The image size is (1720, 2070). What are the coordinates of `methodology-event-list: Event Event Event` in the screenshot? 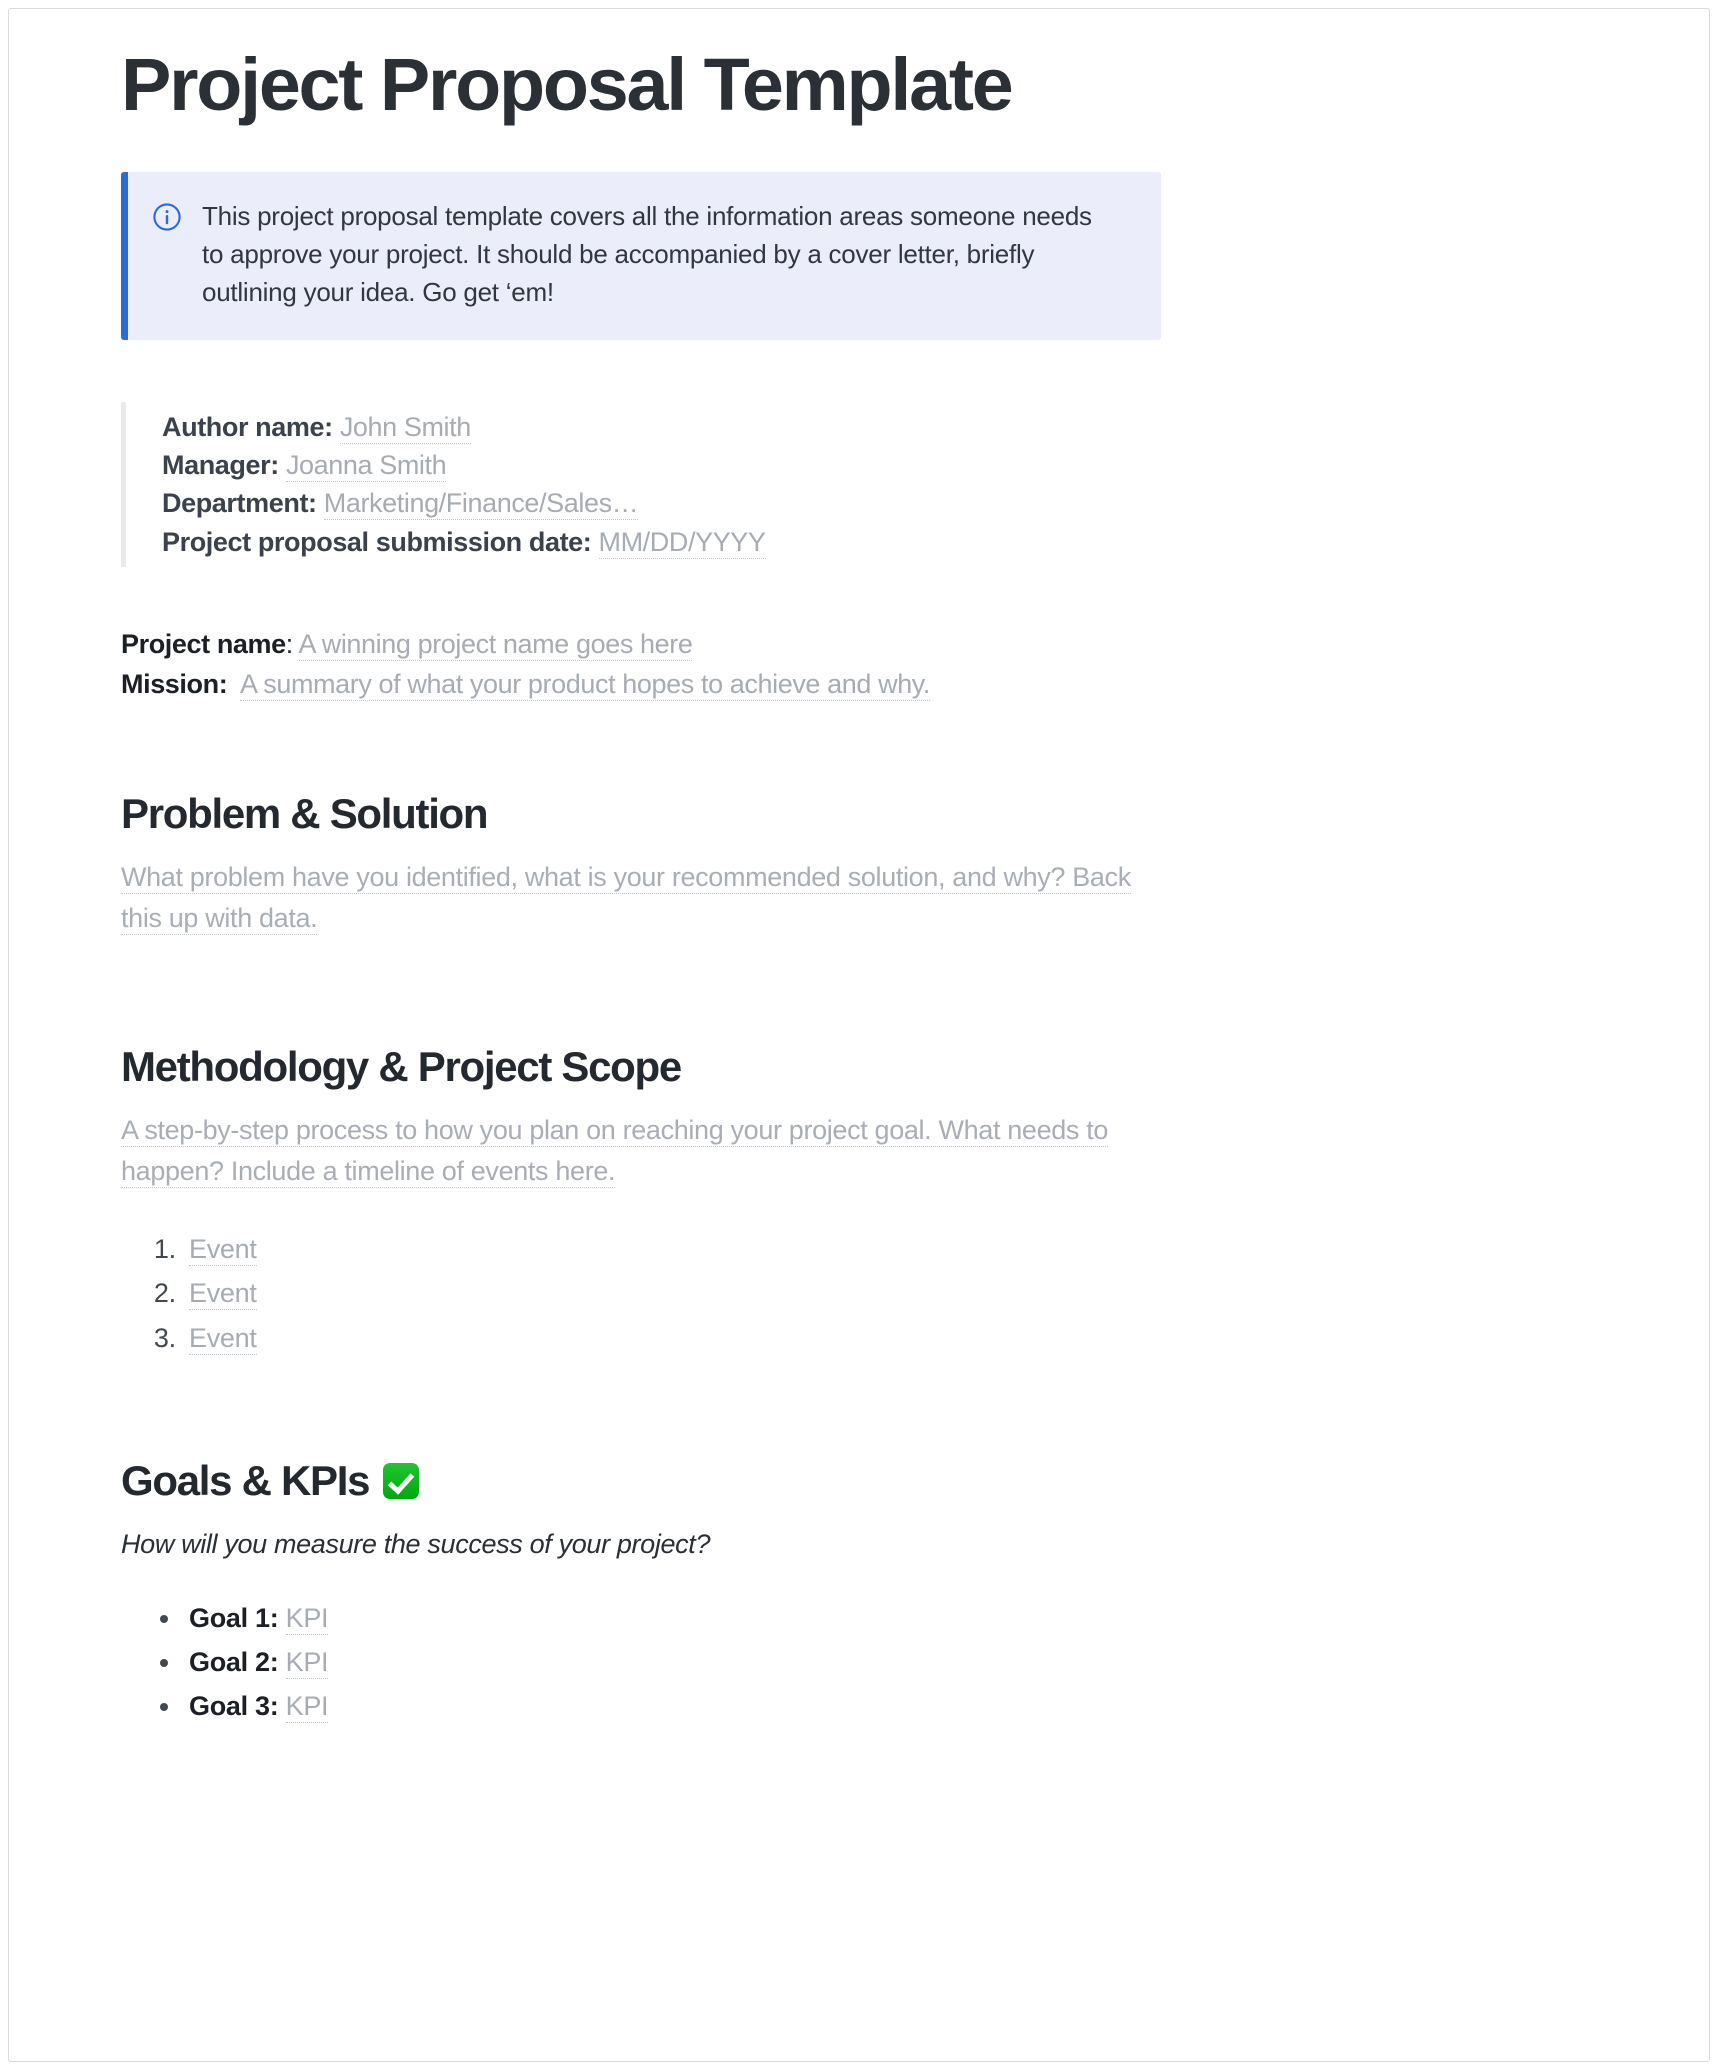 It's located at (791, 1293).